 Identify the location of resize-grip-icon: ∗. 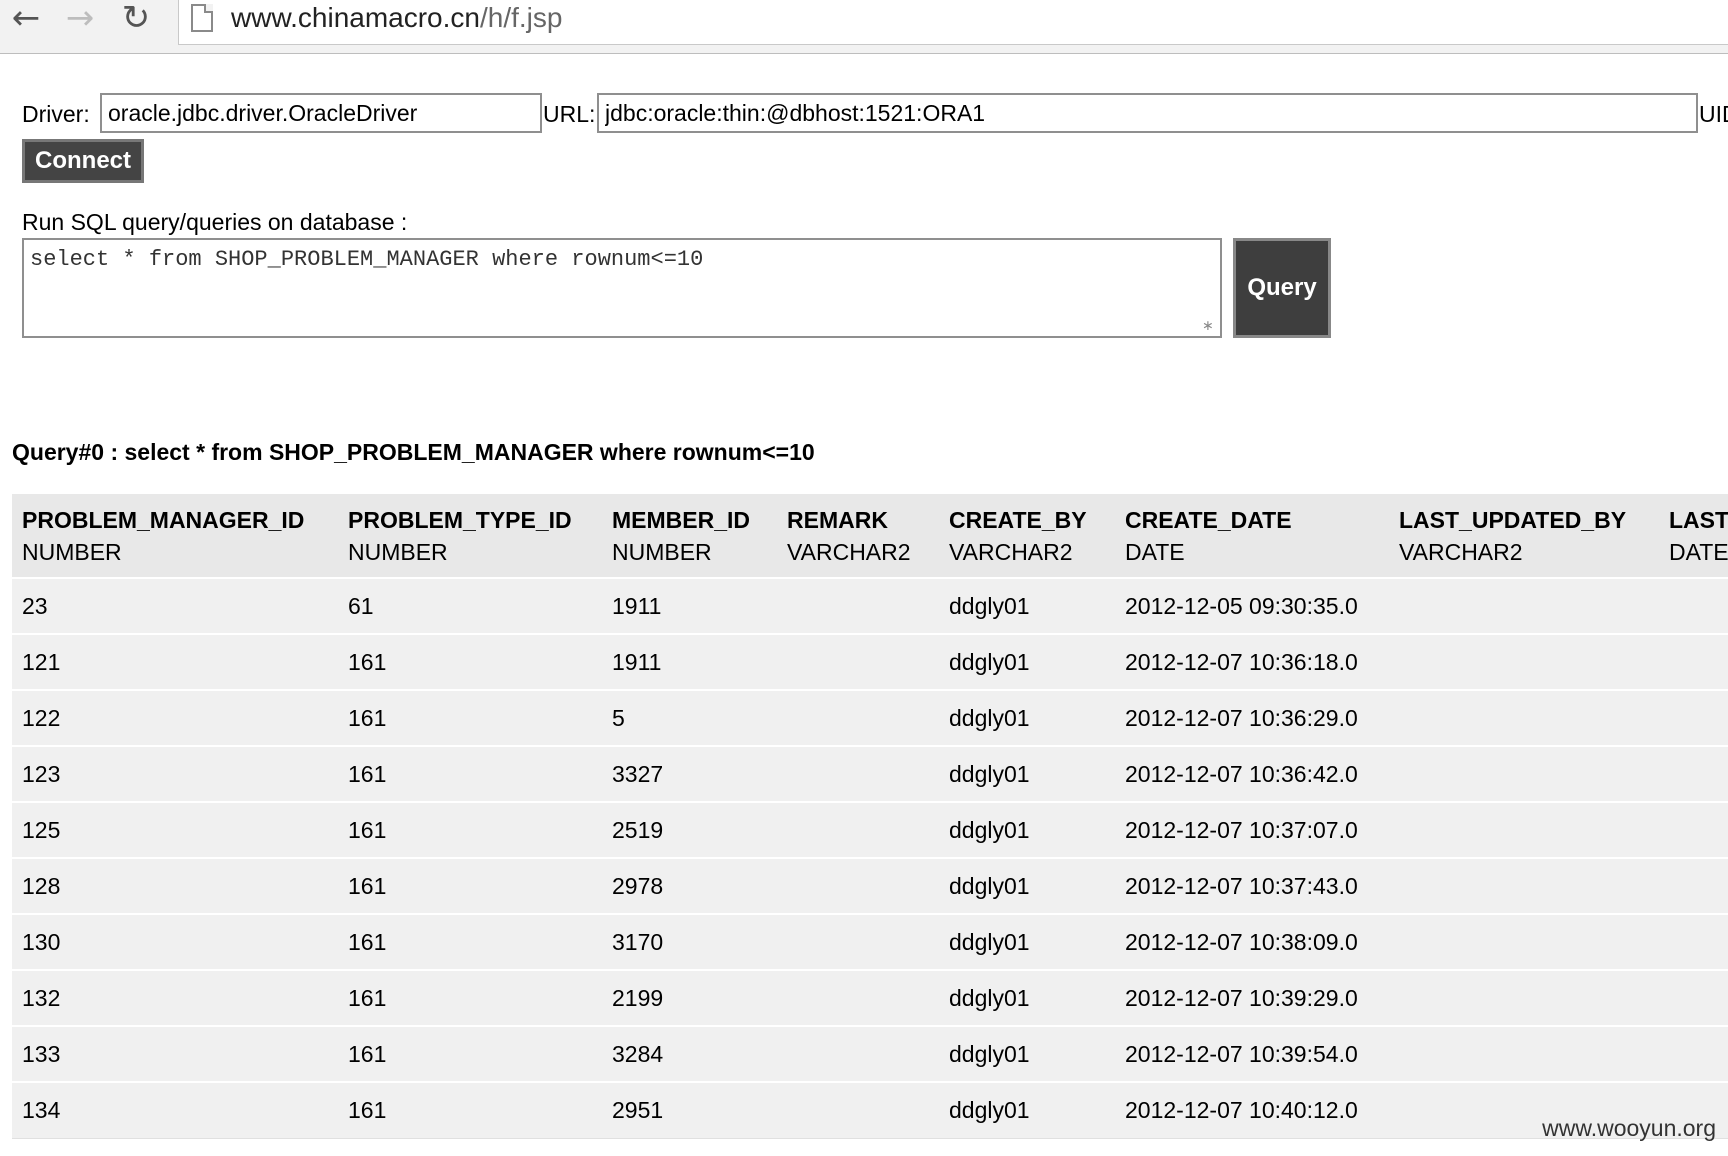
(1210, 326).